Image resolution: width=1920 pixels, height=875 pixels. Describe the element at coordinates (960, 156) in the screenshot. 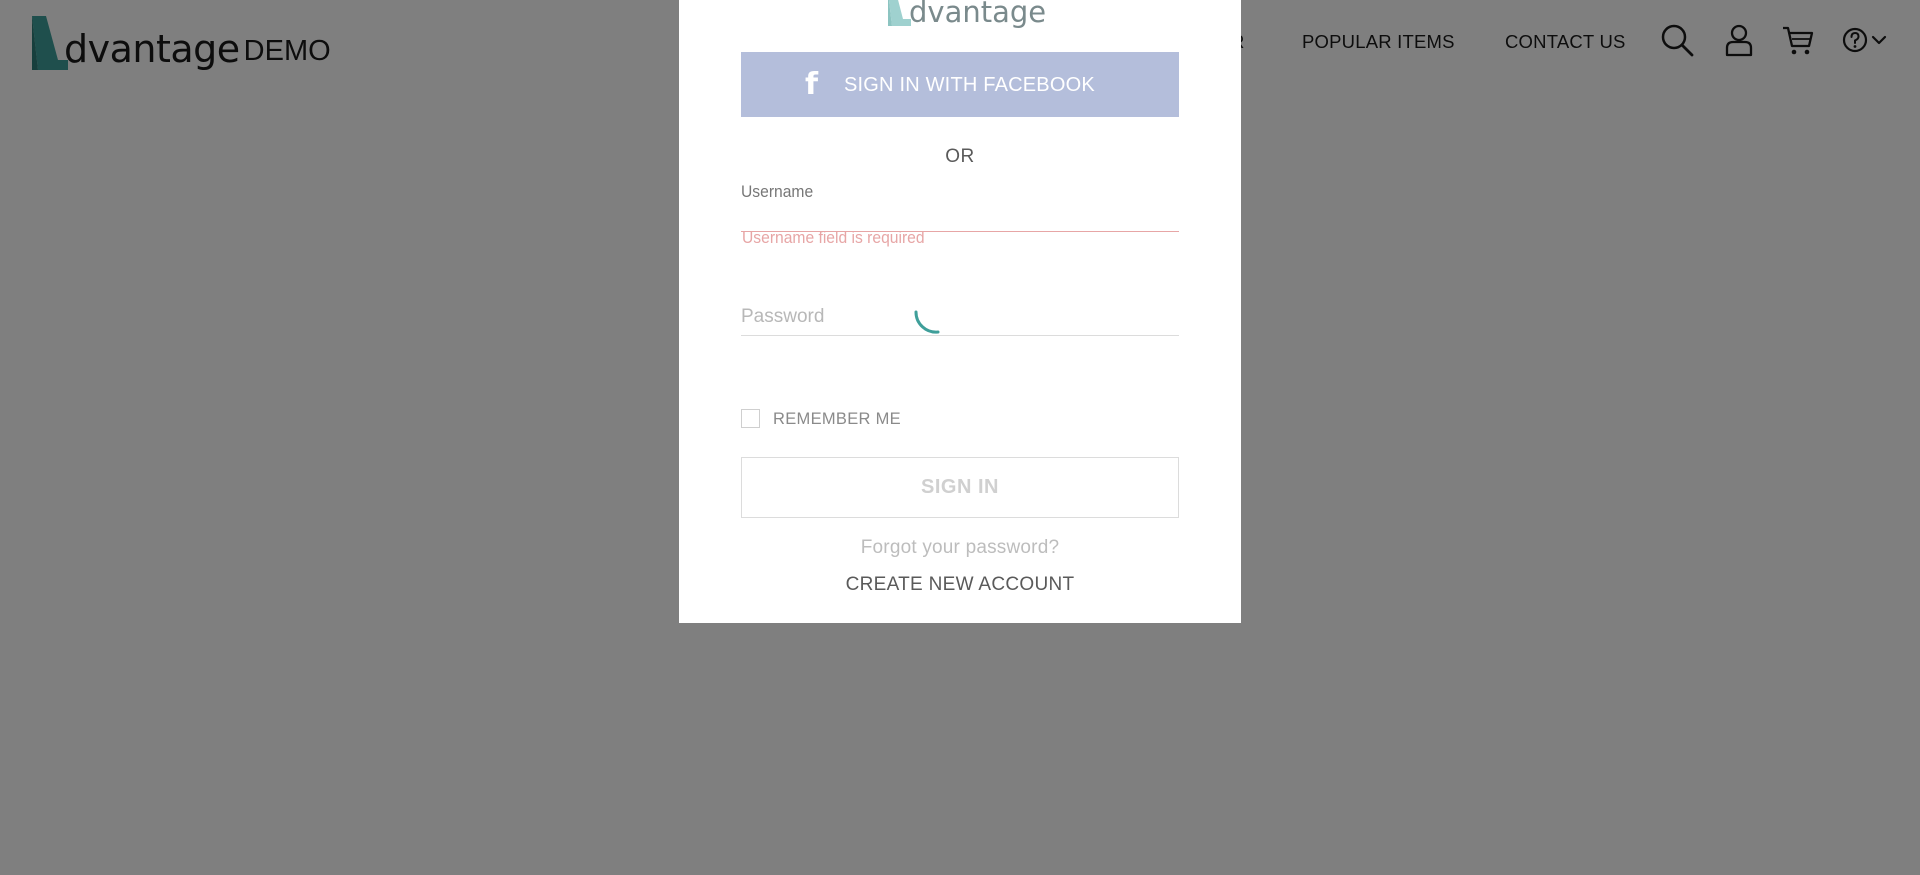

I see `or-divider: OR` at that location.